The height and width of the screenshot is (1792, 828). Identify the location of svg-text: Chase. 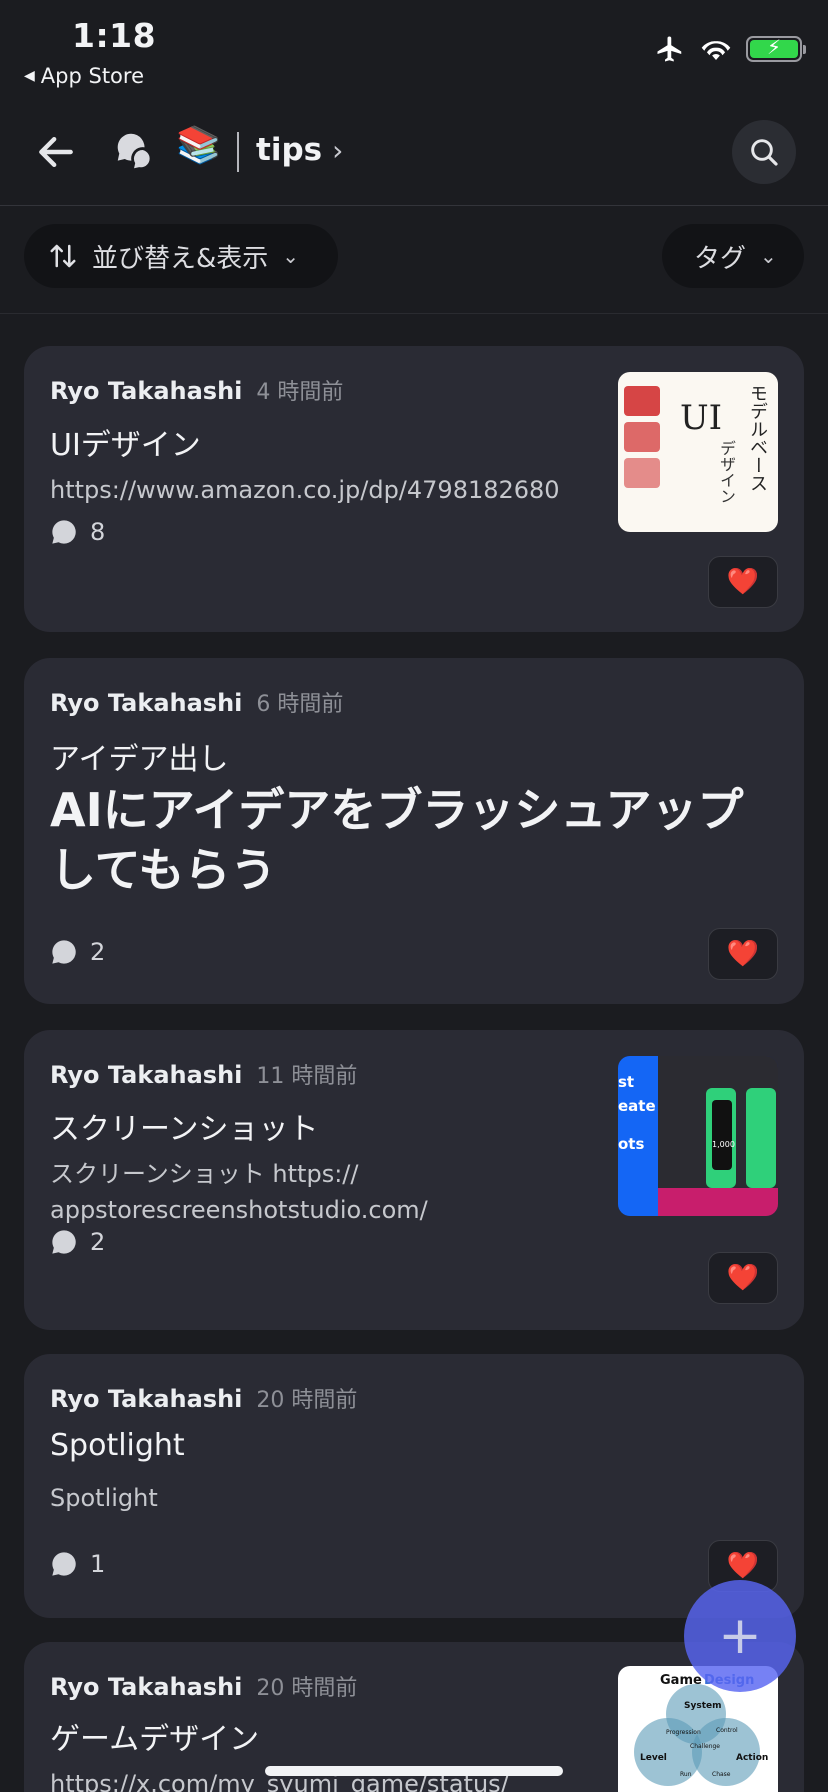
(721, 1774).